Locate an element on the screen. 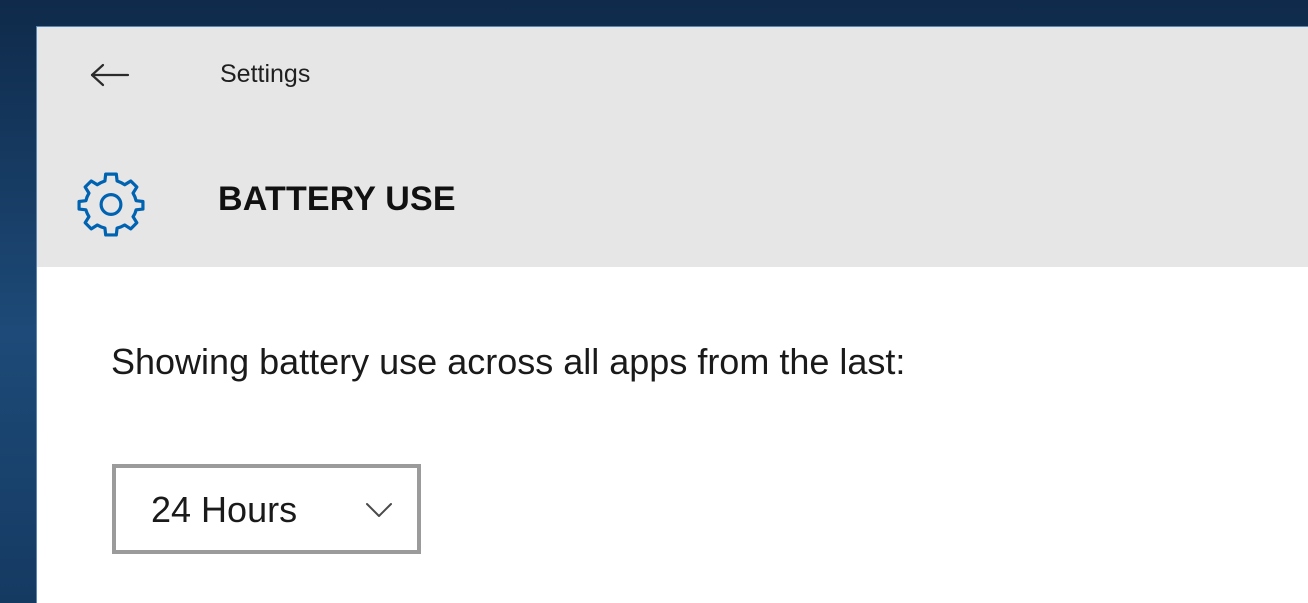  back-button is located at coordinates (110, 75).